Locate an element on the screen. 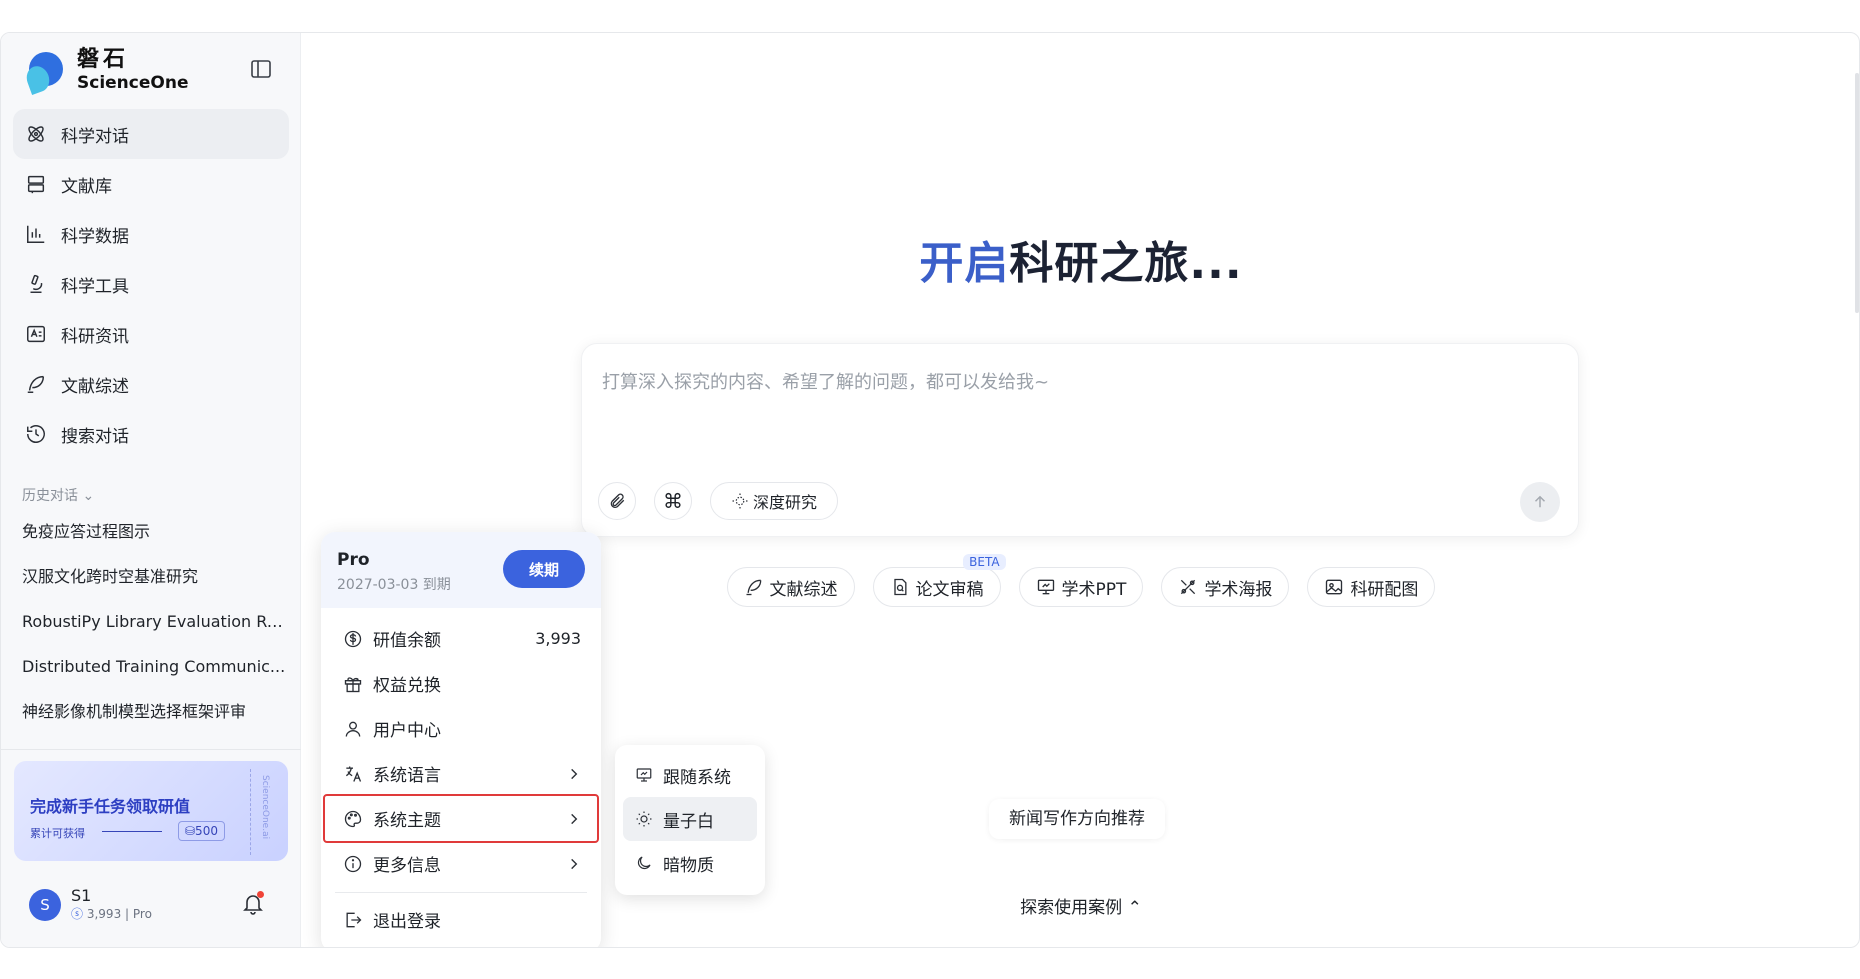 The image size is (1860, 979). beta-badge: BETA is located at coordinates (984, 562).